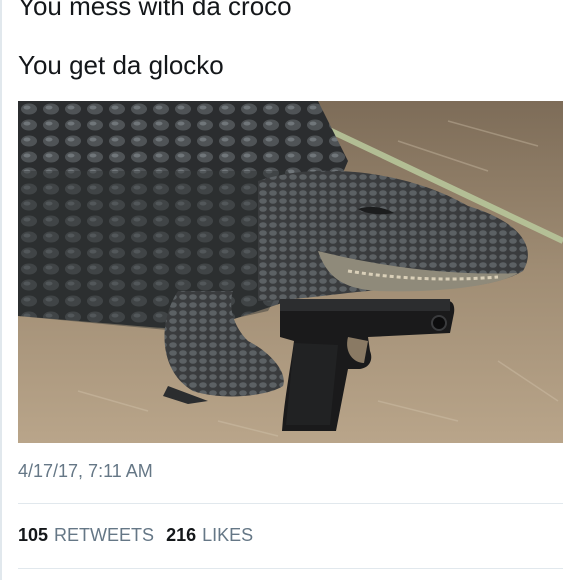 Image resolution: width=580 pixels, height=580 pixels. What do you see at coordinates (155, 10) in the screenshot?
I see `tweet-text-line-1: You mess with da croco` at bounding box center [155, 10].